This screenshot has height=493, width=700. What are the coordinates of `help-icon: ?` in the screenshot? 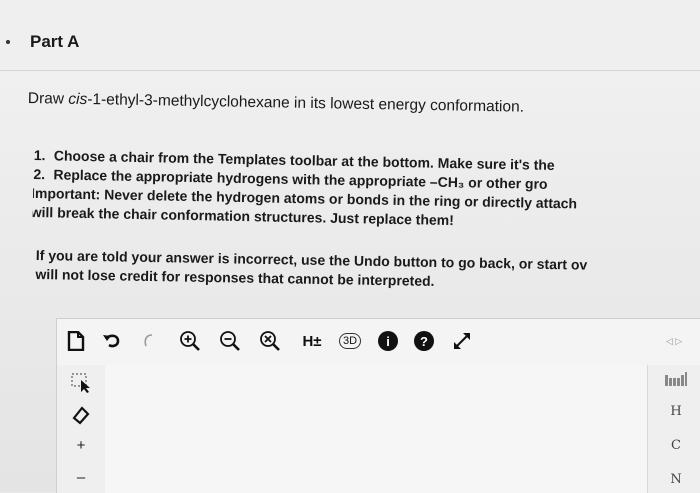 It's located at (424, 341).